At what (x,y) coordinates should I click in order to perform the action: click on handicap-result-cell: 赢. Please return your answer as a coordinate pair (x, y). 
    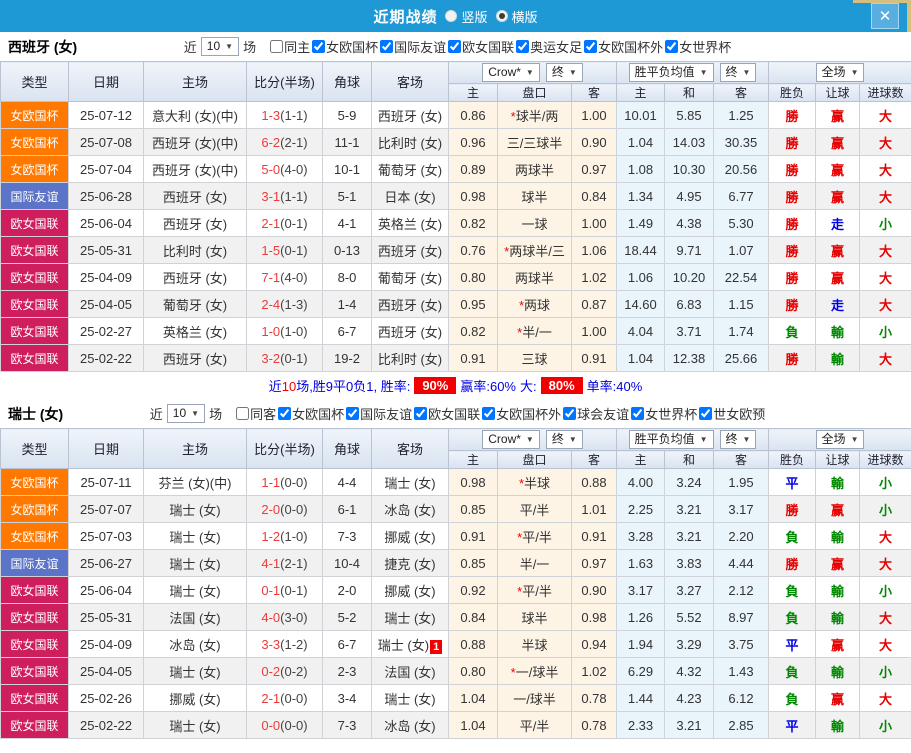
    Looking at the image, I should click on (838, 509).